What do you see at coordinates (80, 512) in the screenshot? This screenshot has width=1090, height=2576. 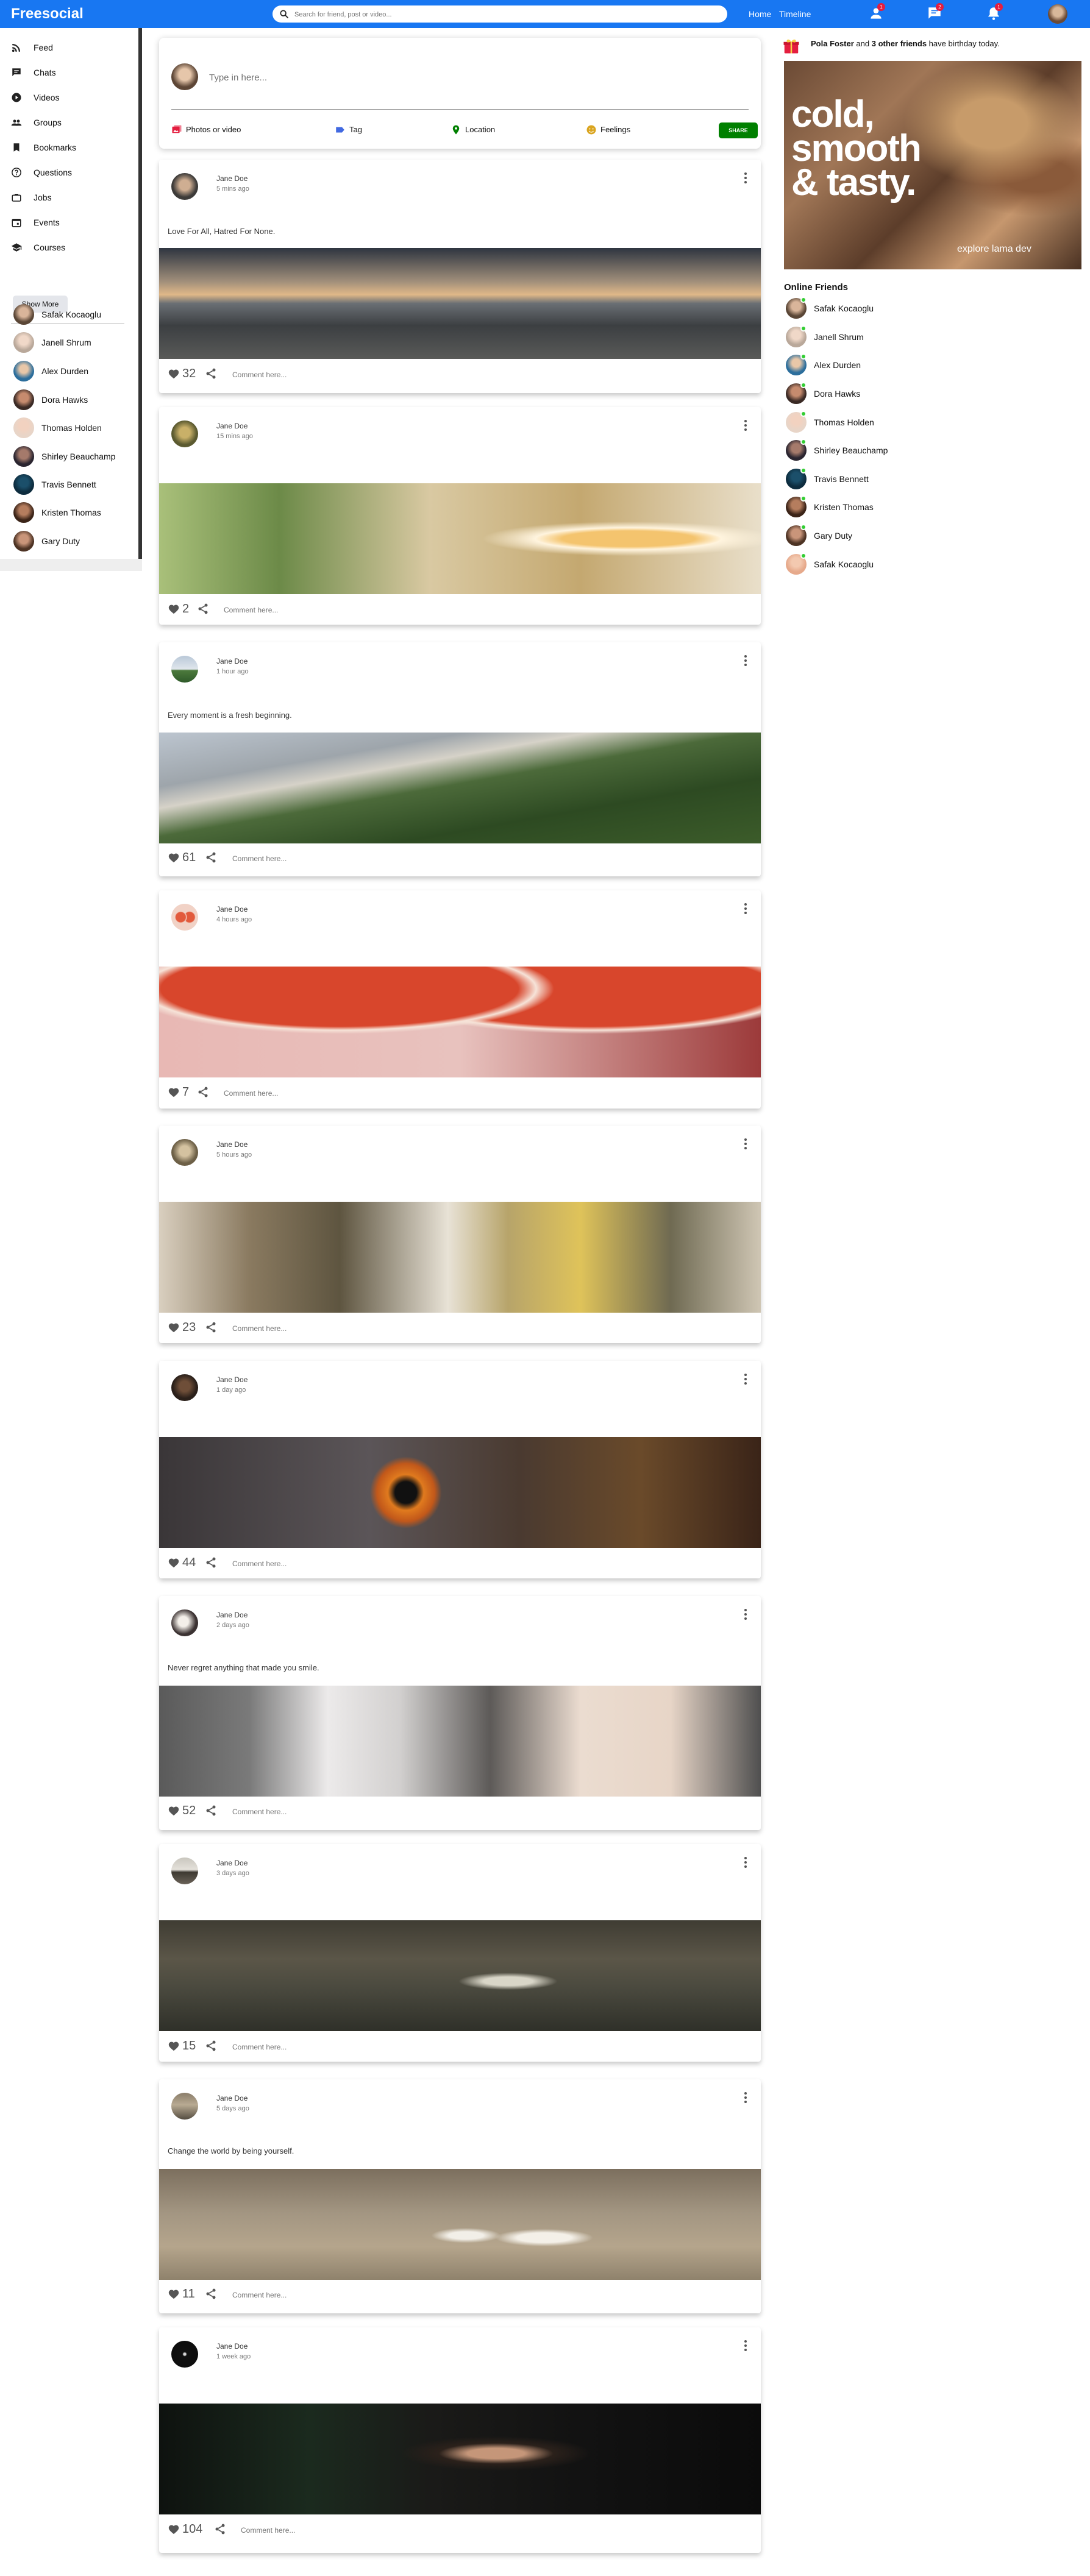 I see `sidebar-friend: Kristen Thomas` at bounding box center [80, 512].